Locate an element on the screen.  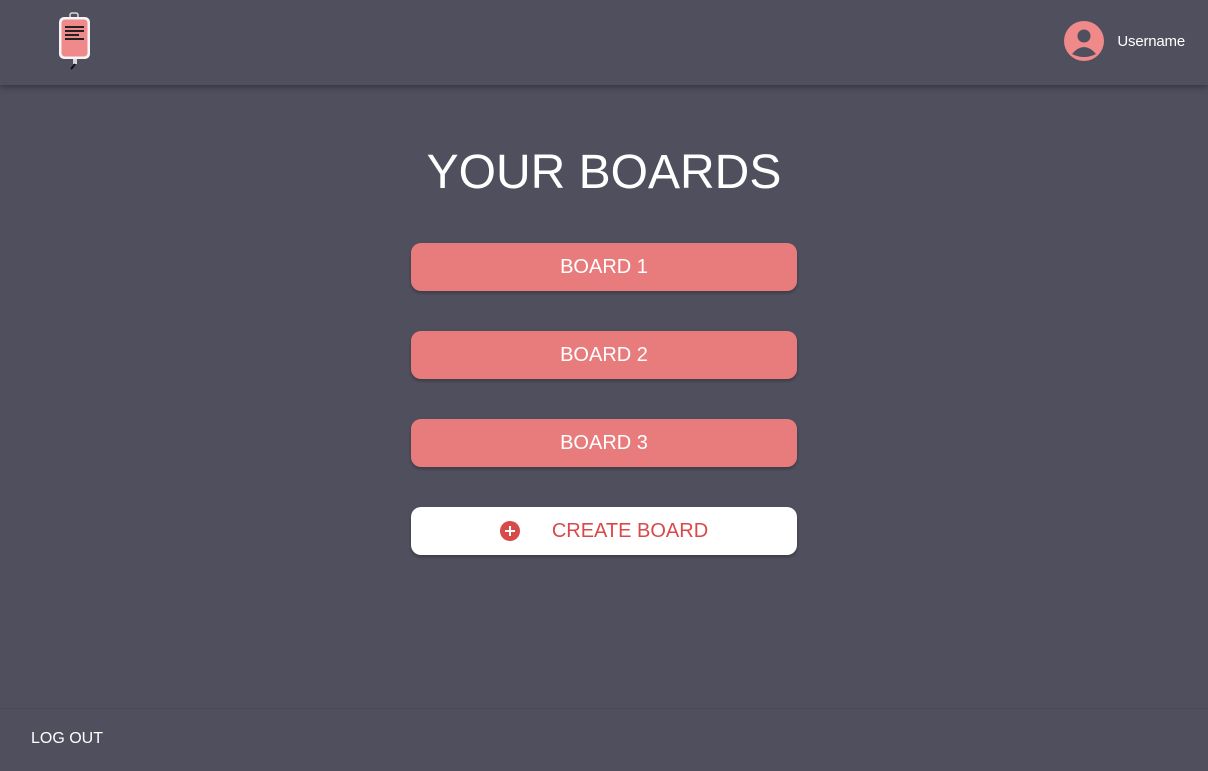
page-title: YOUR BOARDS is located at coordinates (604, 172).